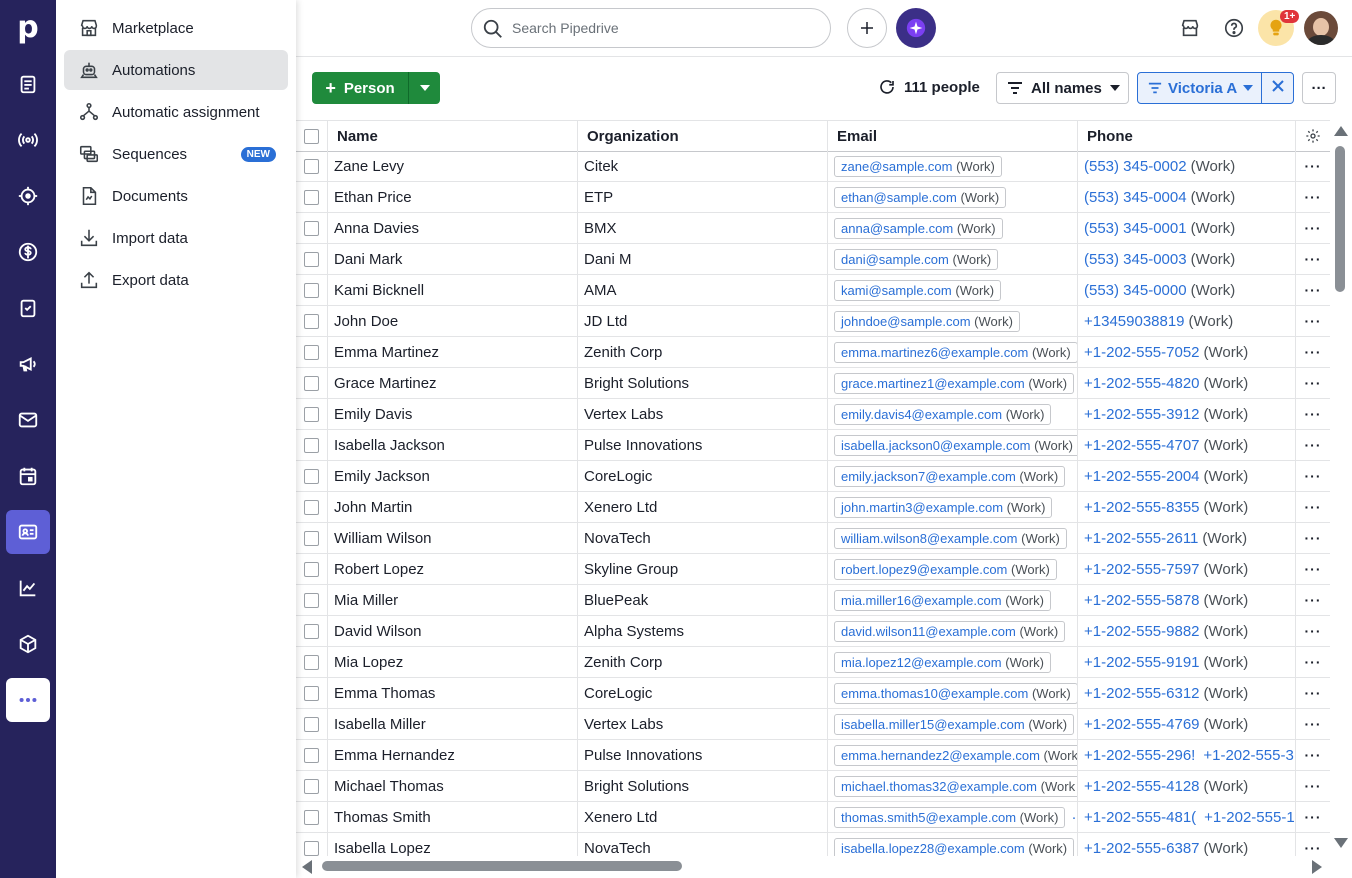 This screenshot has width=1352, height=878. What do you see at coordinates (950, 476) in the screenshot?
I see `email-link: emily.jackson7@example.com (Work)` at bounding box center [950, 476].